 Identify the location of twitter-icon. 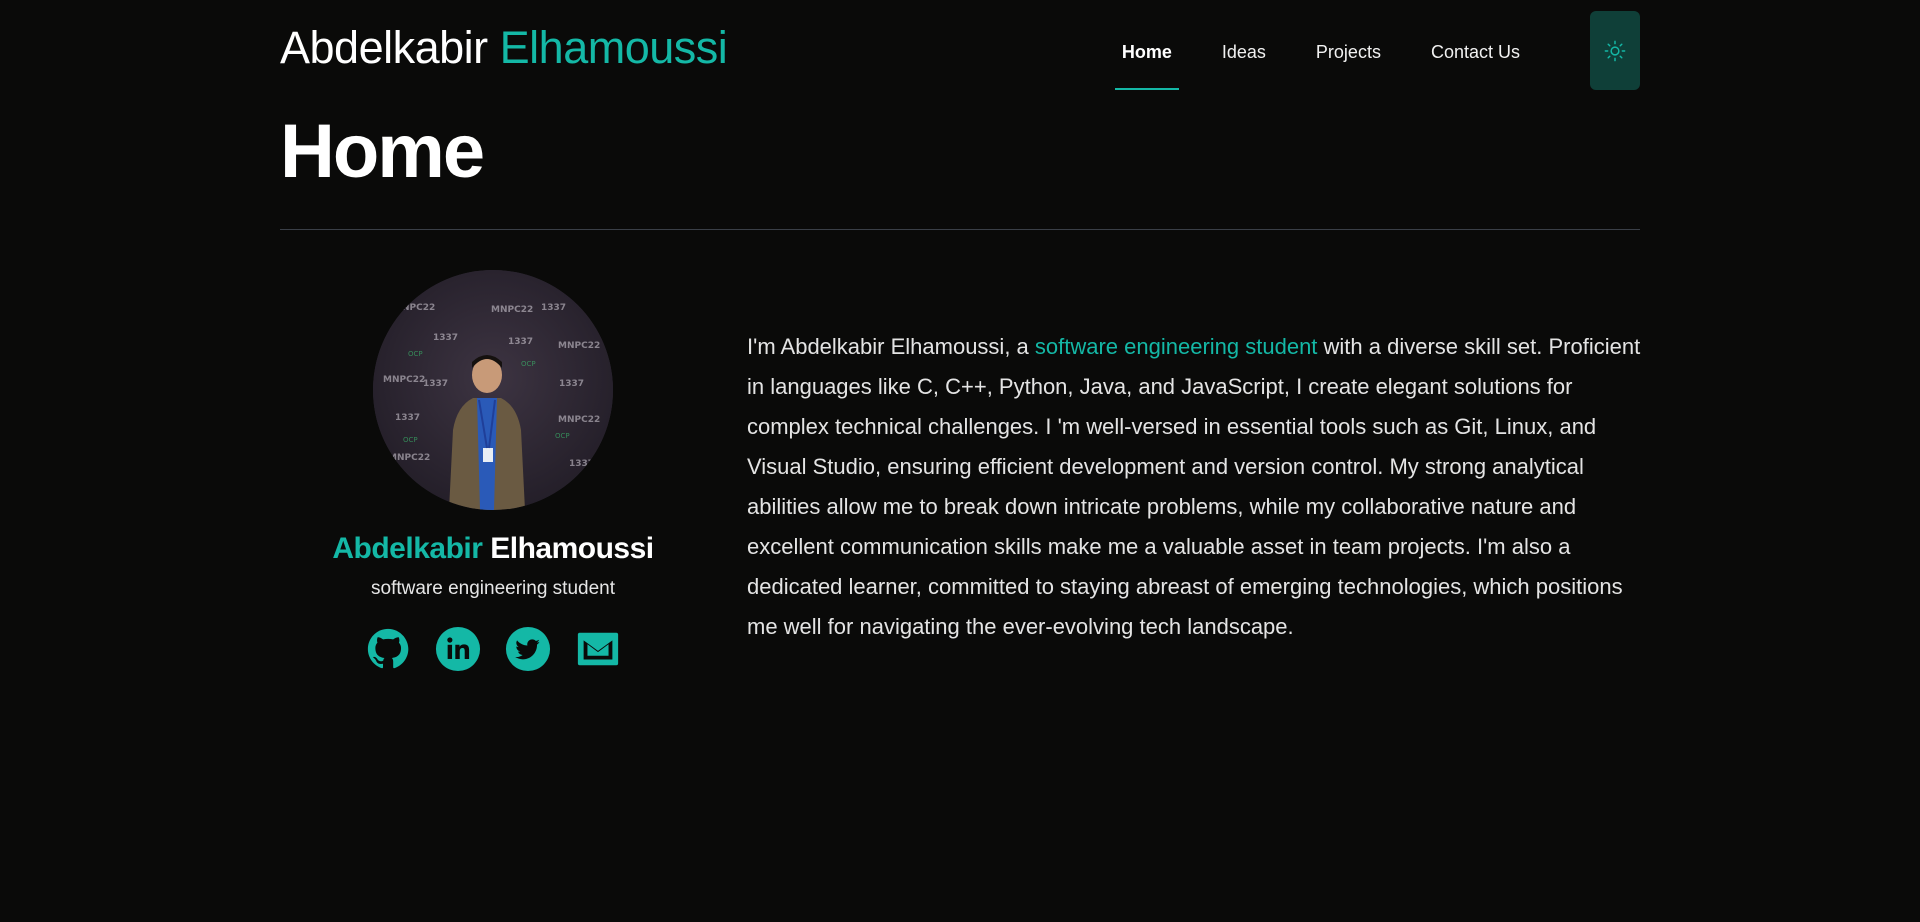
(528, 649).